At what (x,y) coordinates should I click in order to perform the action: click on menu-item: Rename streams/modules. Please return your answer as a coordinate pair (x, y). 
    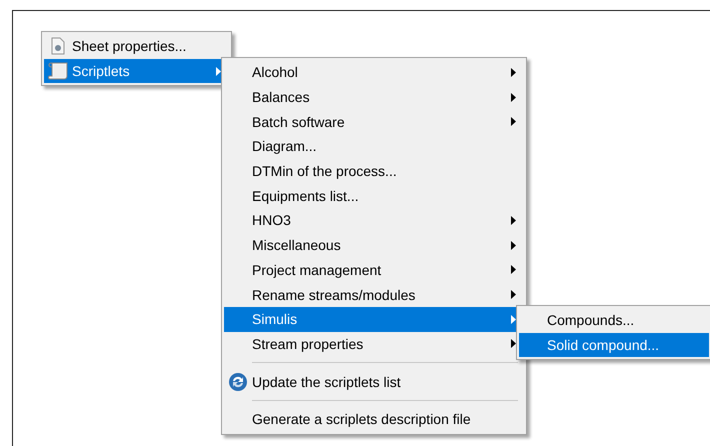
    Looking at the image, I should click on (374, 294).